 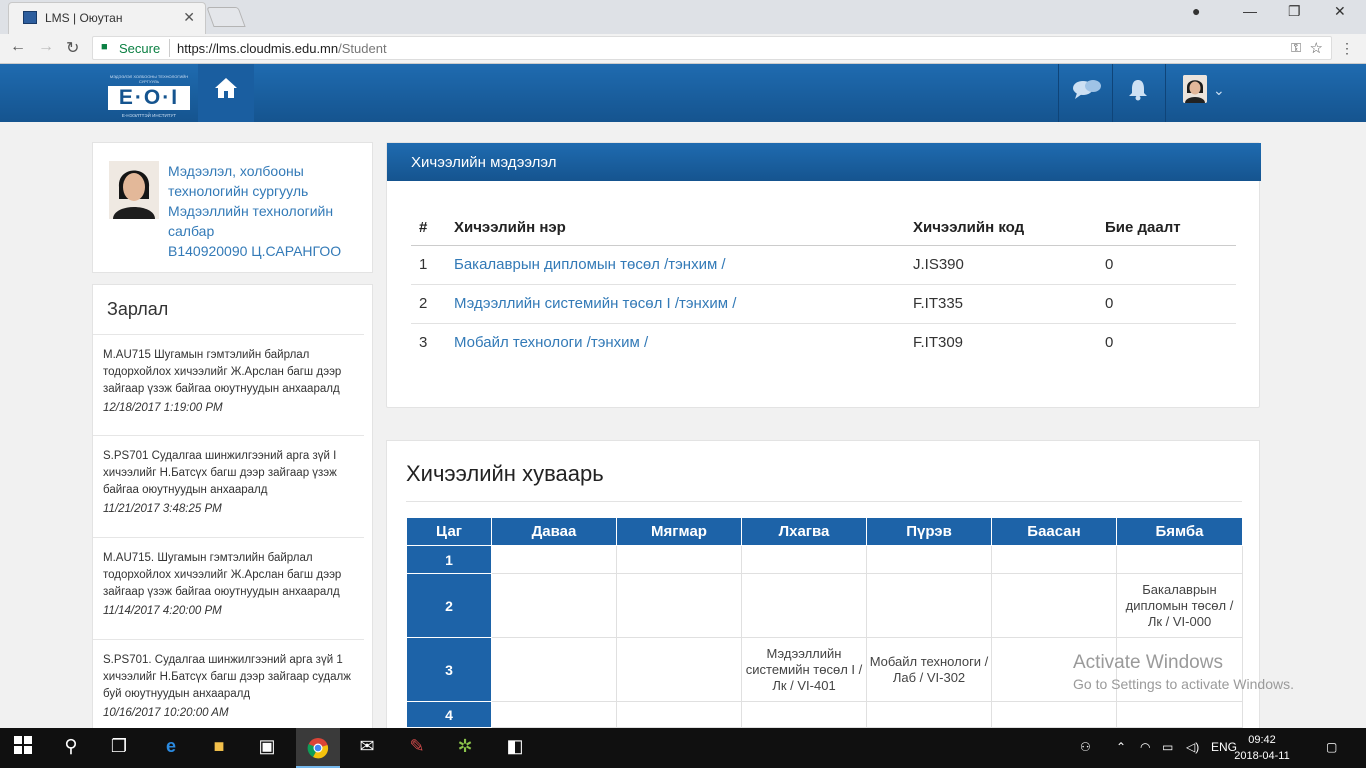 What do you see at coordinates (1219, 90) in the screenshot?
I see `chevron-down-icon: ⌄` at bounding box center [1219, 90].